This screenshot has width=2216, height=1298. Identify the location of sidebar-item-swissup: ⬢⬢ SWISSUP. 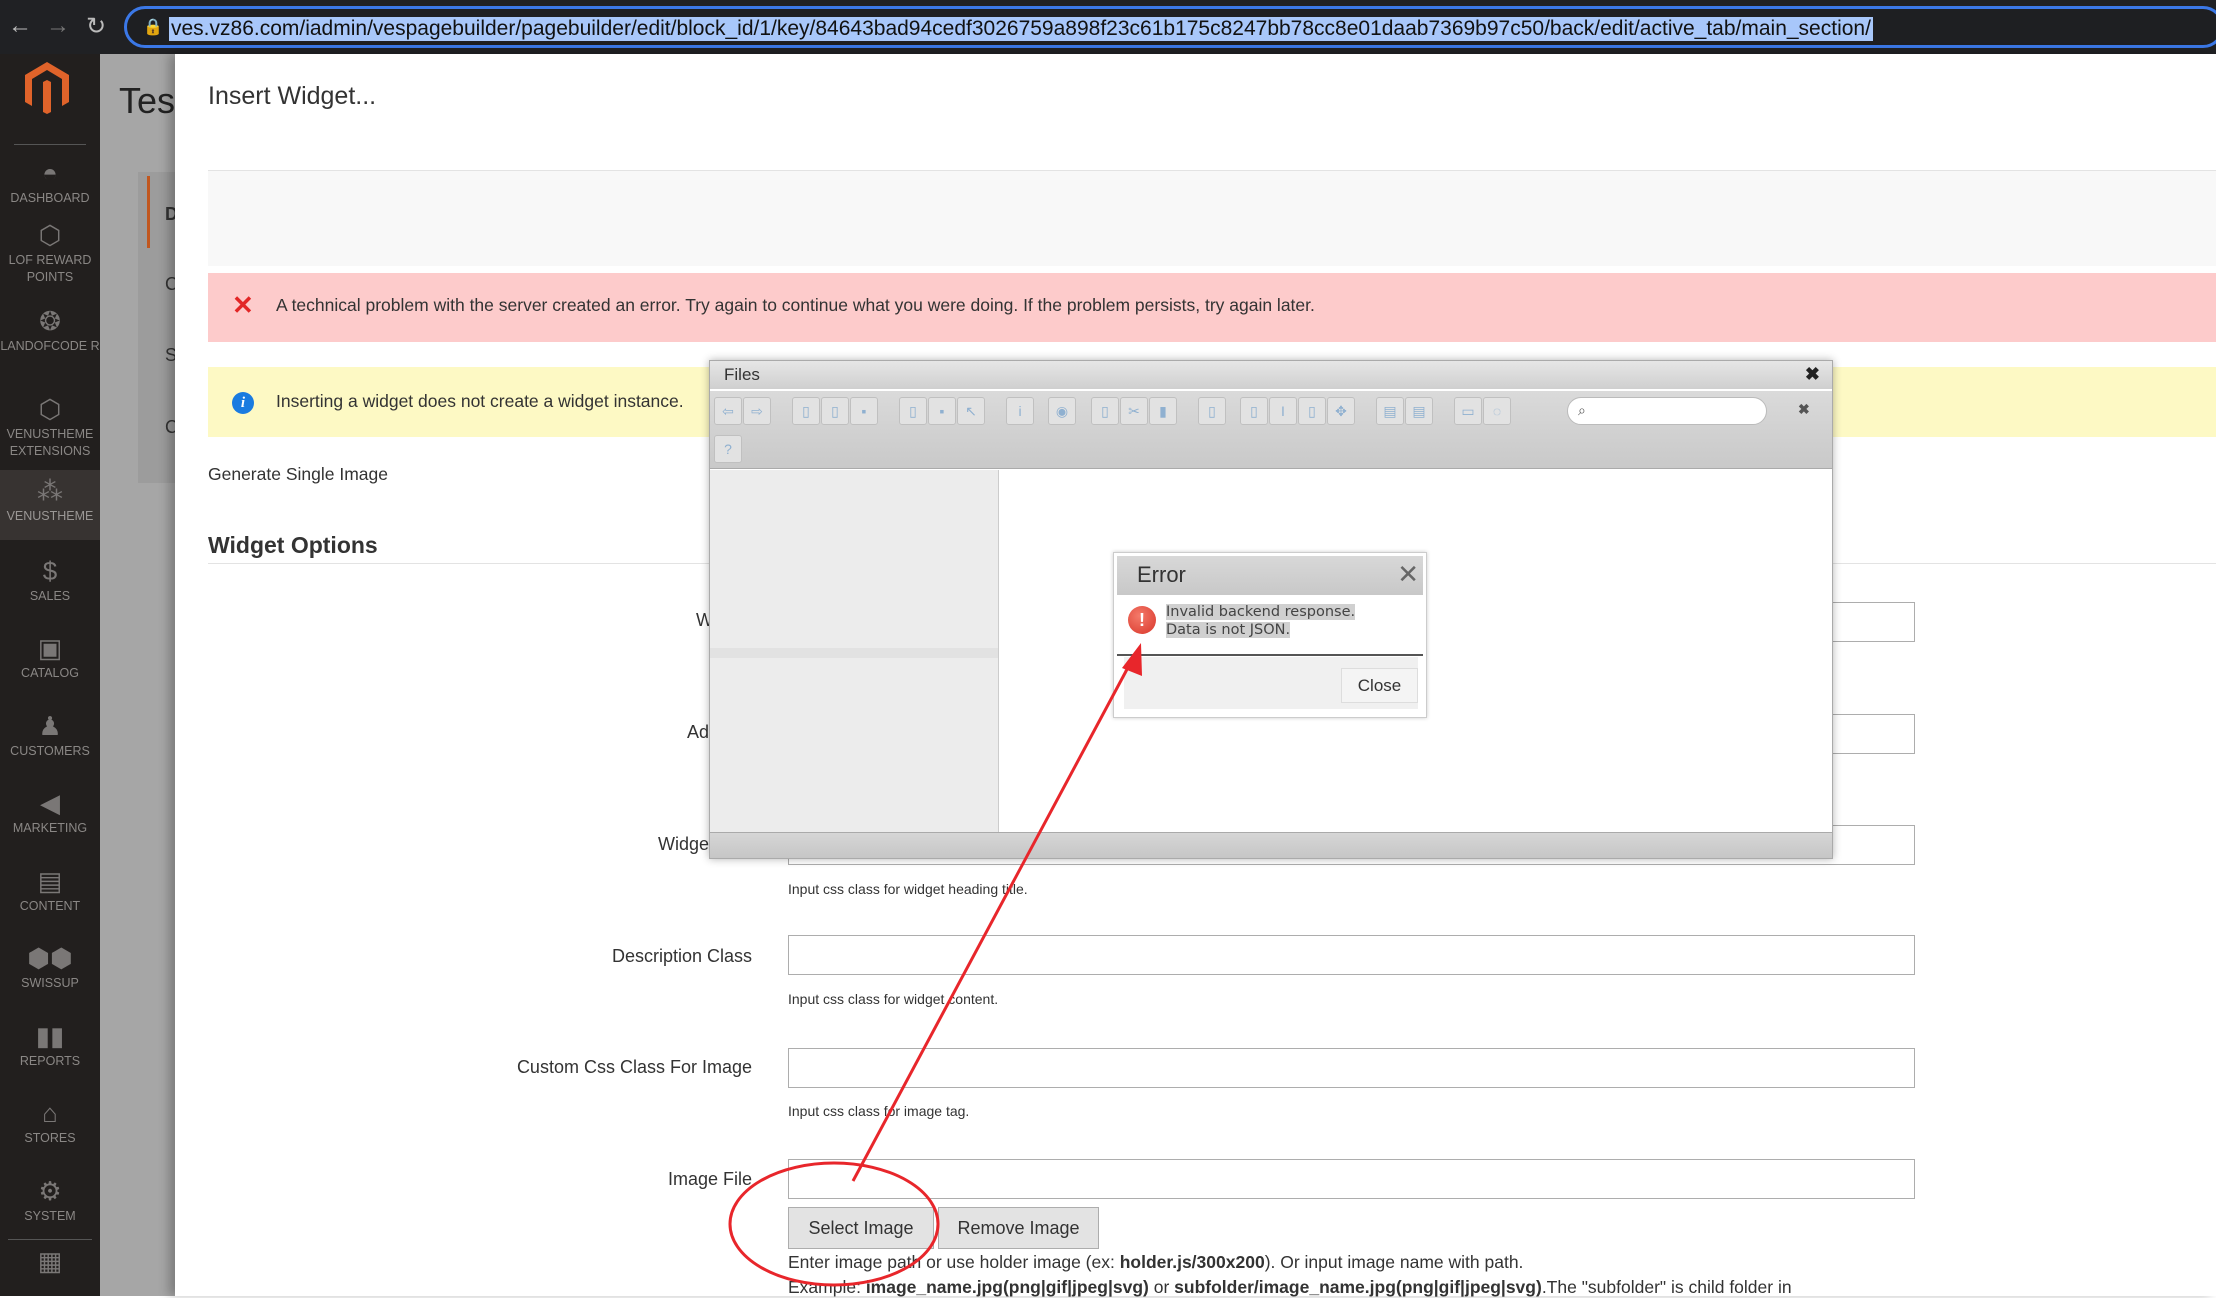
(50, 967).